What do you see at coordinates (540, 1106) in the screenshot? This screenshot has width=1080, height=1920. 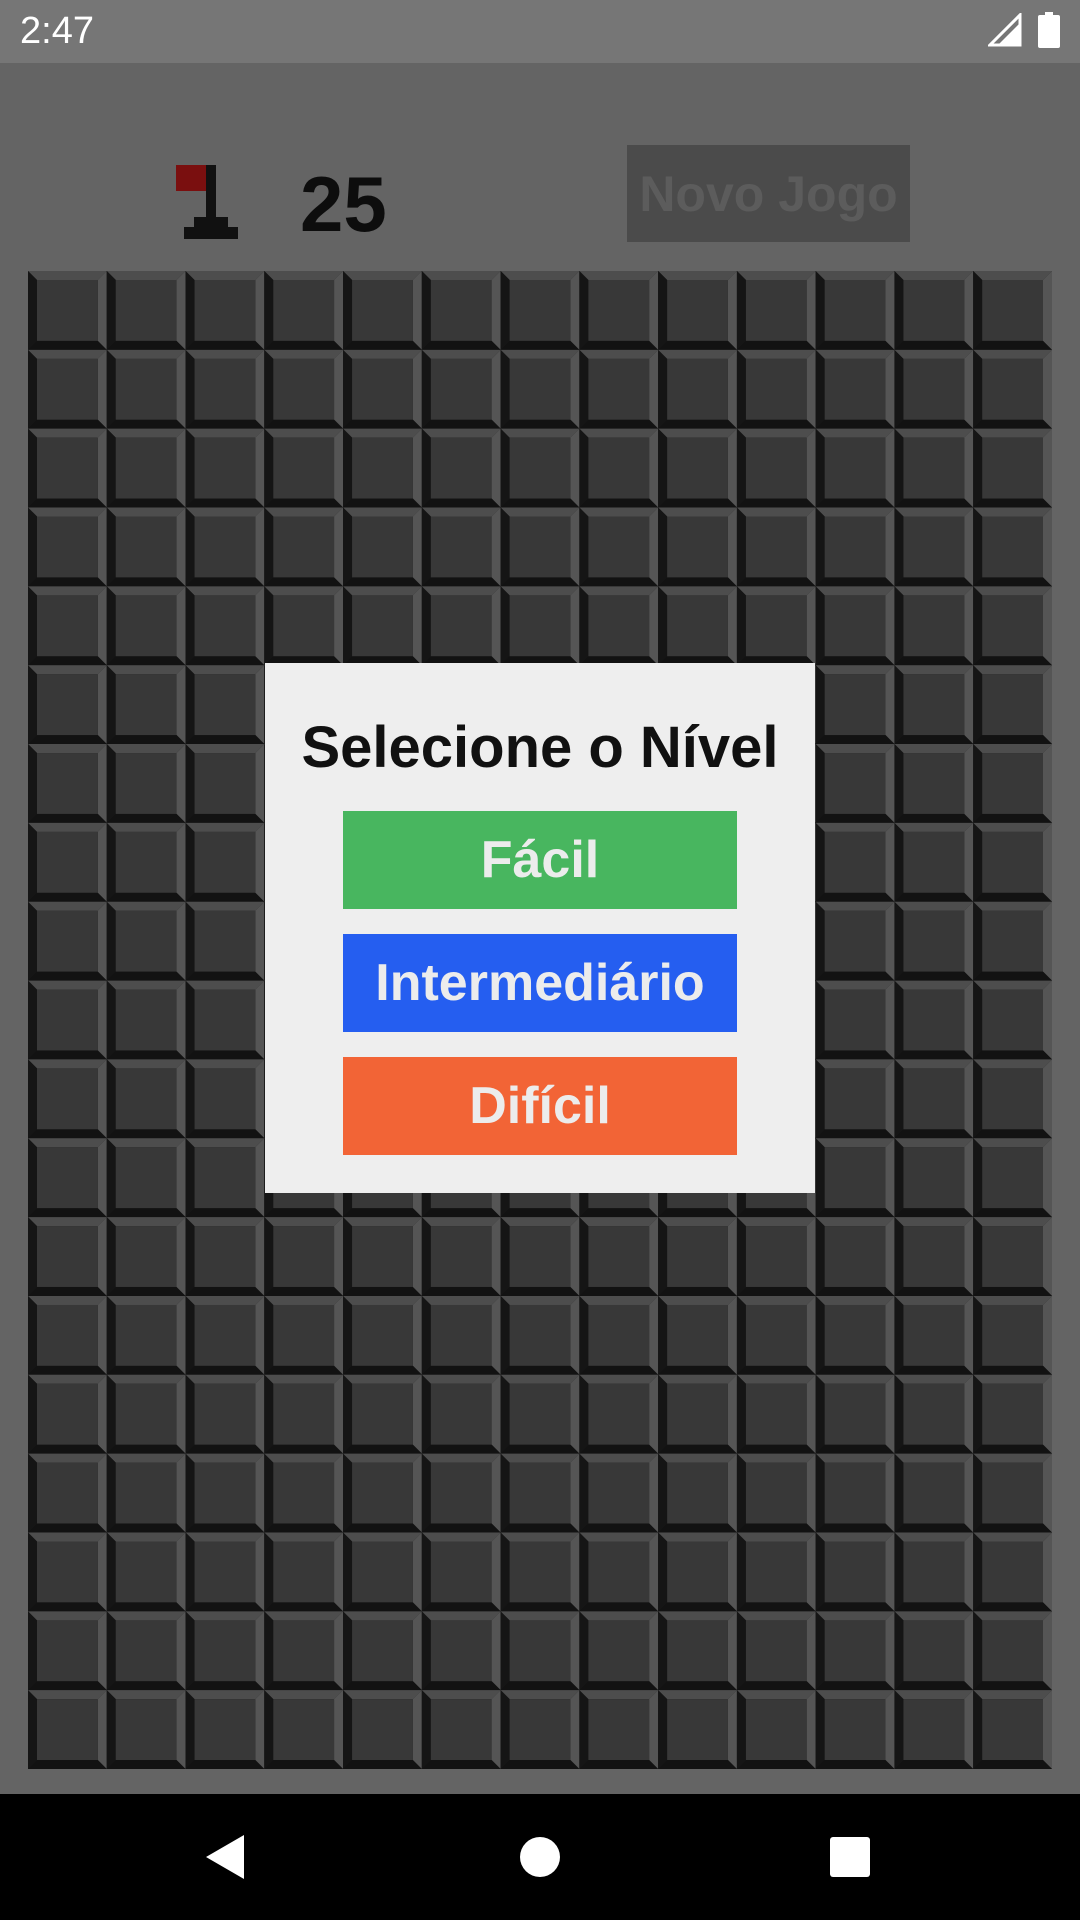 I see `hard-button: Difícil` at bounding box center [540, 1106].